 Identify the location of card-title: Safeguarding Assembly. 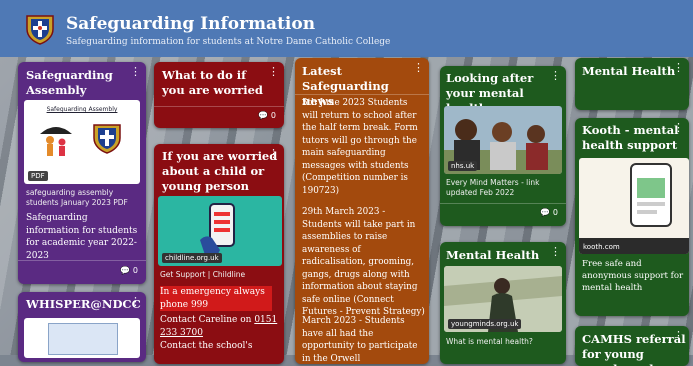
(69, 82).